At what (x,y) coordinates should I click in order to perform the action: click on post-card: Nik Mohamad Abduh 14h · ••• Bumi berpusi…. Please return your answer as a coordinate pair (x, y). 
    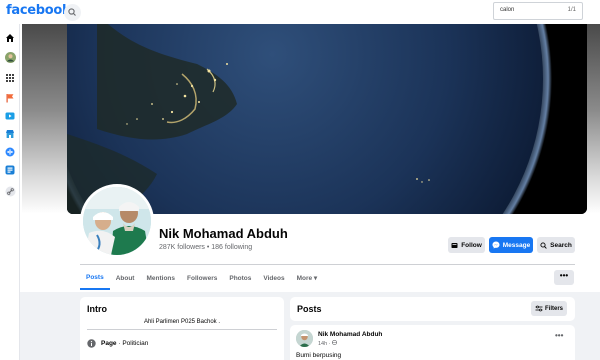
    Looking at the image, I should click on (432, 342).